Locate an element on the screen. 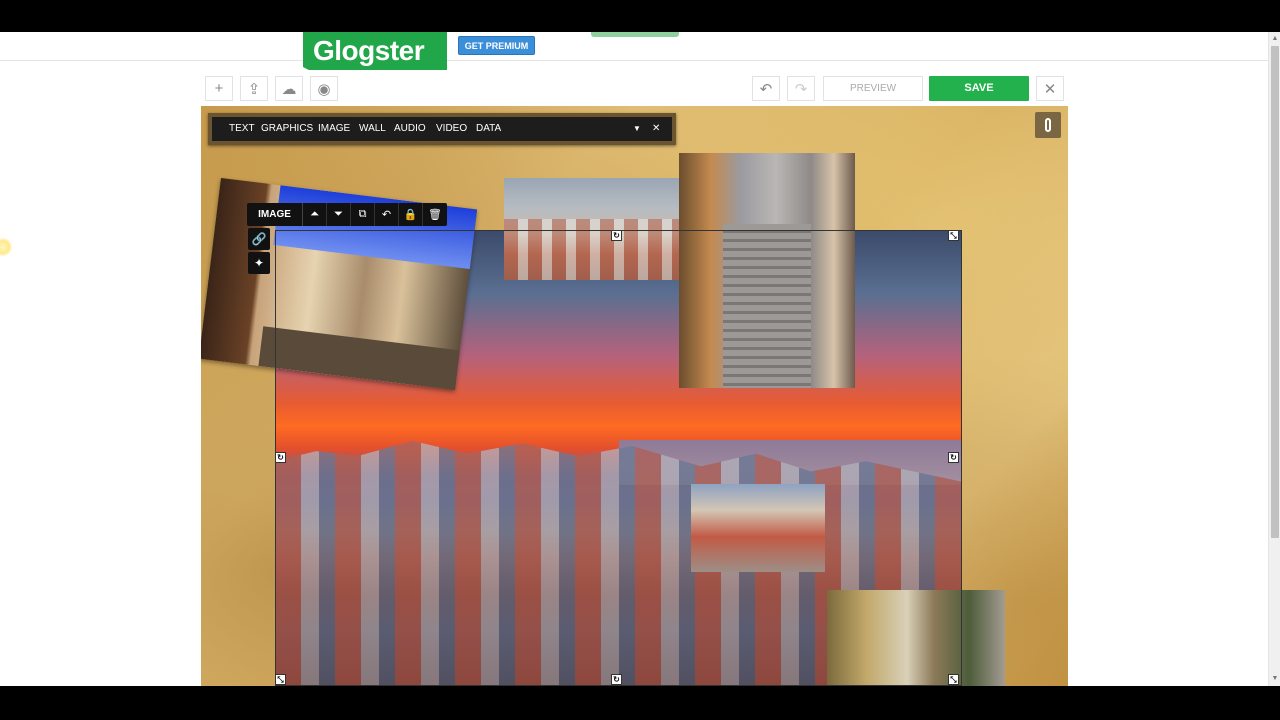 Image resolution: width=1280 pixels, height=720 pixels. rotate-handle-top: ↻ is located at coordinates (616, 235).